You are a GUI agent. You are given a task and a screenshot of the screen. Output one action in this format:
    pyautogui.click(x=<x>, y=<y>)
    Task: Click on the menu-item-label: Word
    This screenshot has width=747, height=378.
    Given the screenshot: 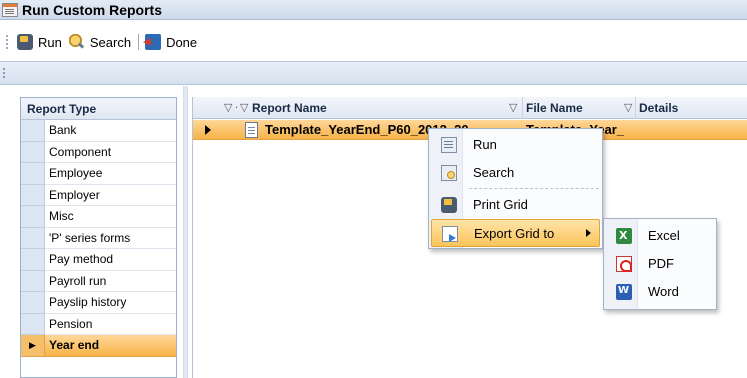 What is the action you would take?
    pyautogui.click(x=663, y=291)
    